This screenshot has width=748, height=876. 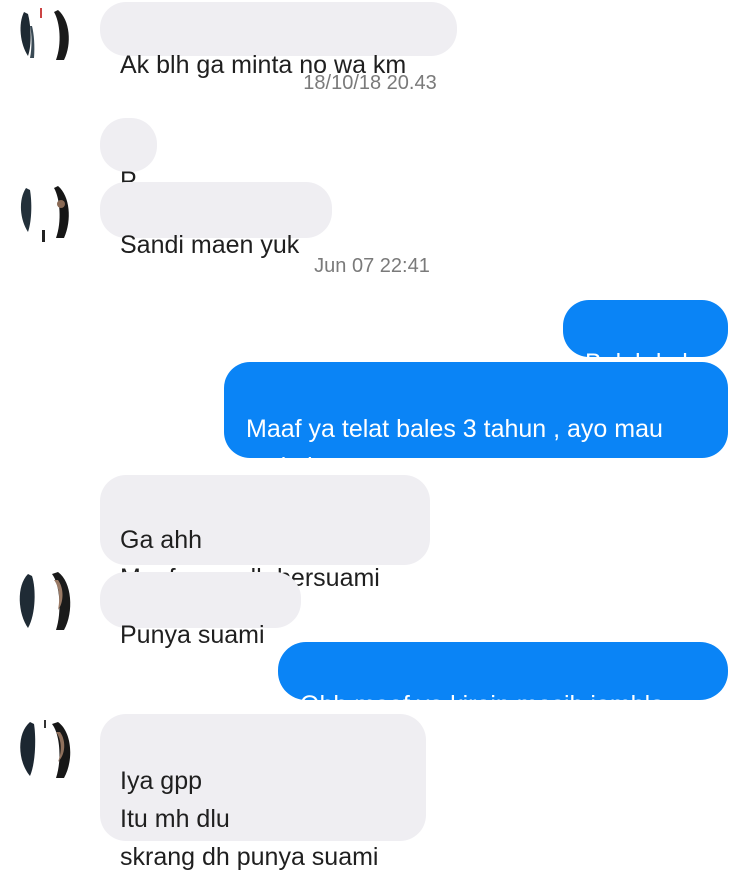 What do you see at coordinates (128, 156) in the screenshot?
I see `message-received: P` at bounding box center [128, 156].